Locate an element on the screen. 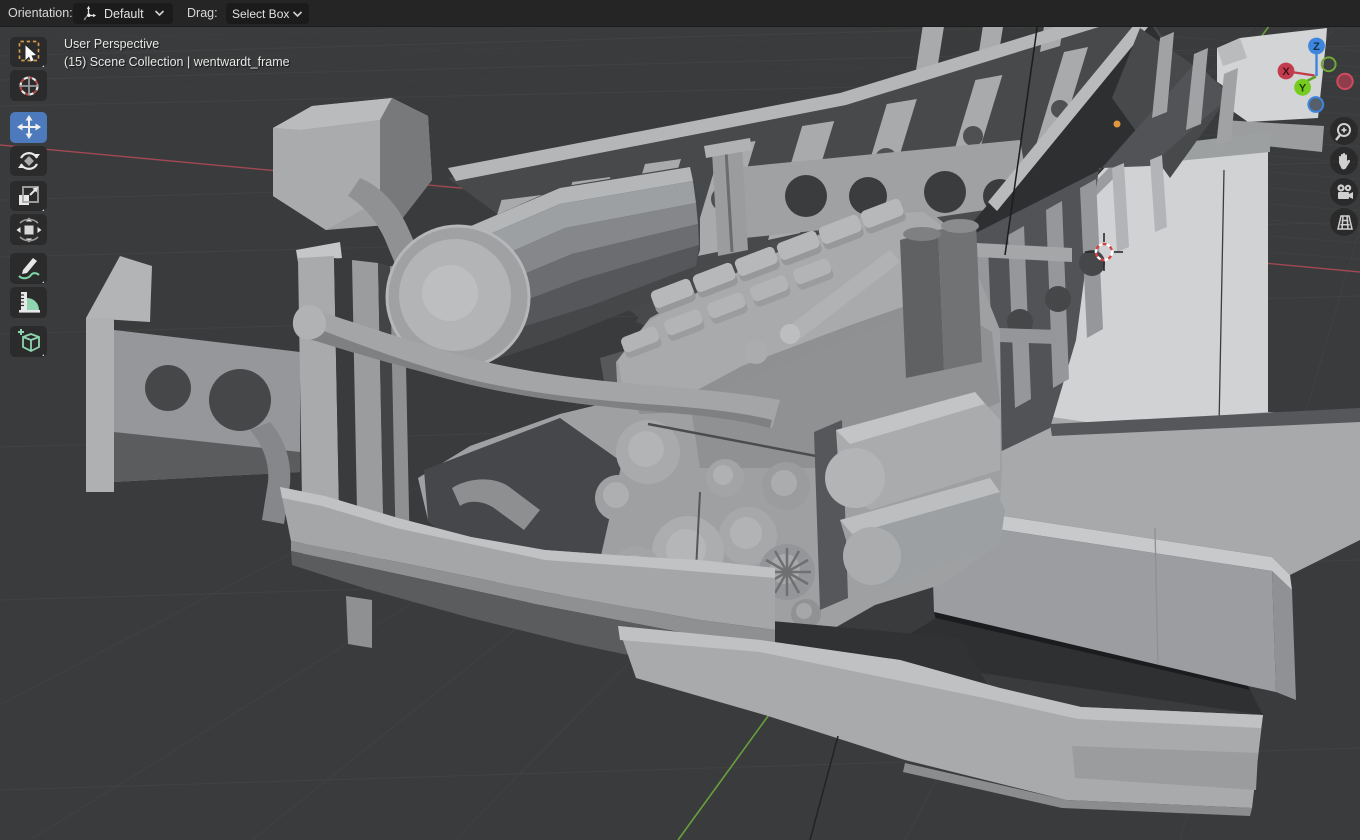 The image size is (1360, 840). svg-text: Y is located at coordinates (1303, 88).